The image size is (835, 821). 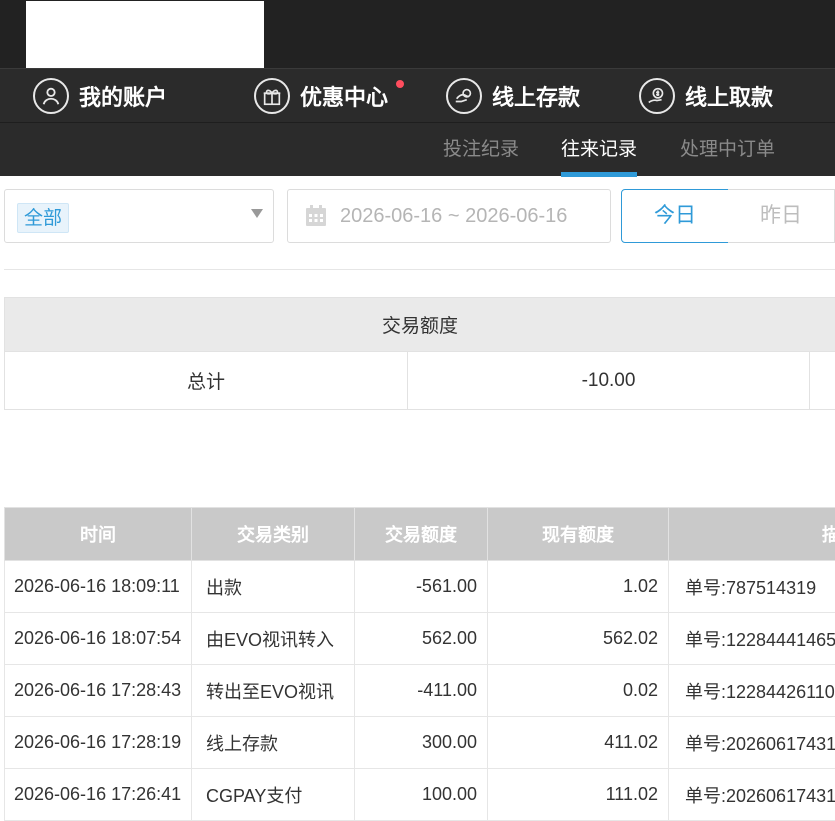 I want to click on gift-icon, so click(x=272, y=96).